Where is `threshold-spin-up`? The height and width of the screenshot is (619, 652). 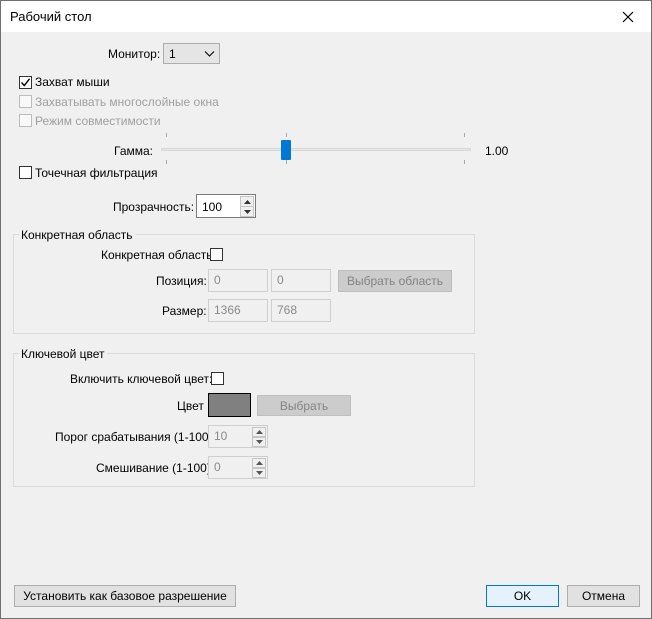
threshold-spin-up is located at coordinates (259, 432).